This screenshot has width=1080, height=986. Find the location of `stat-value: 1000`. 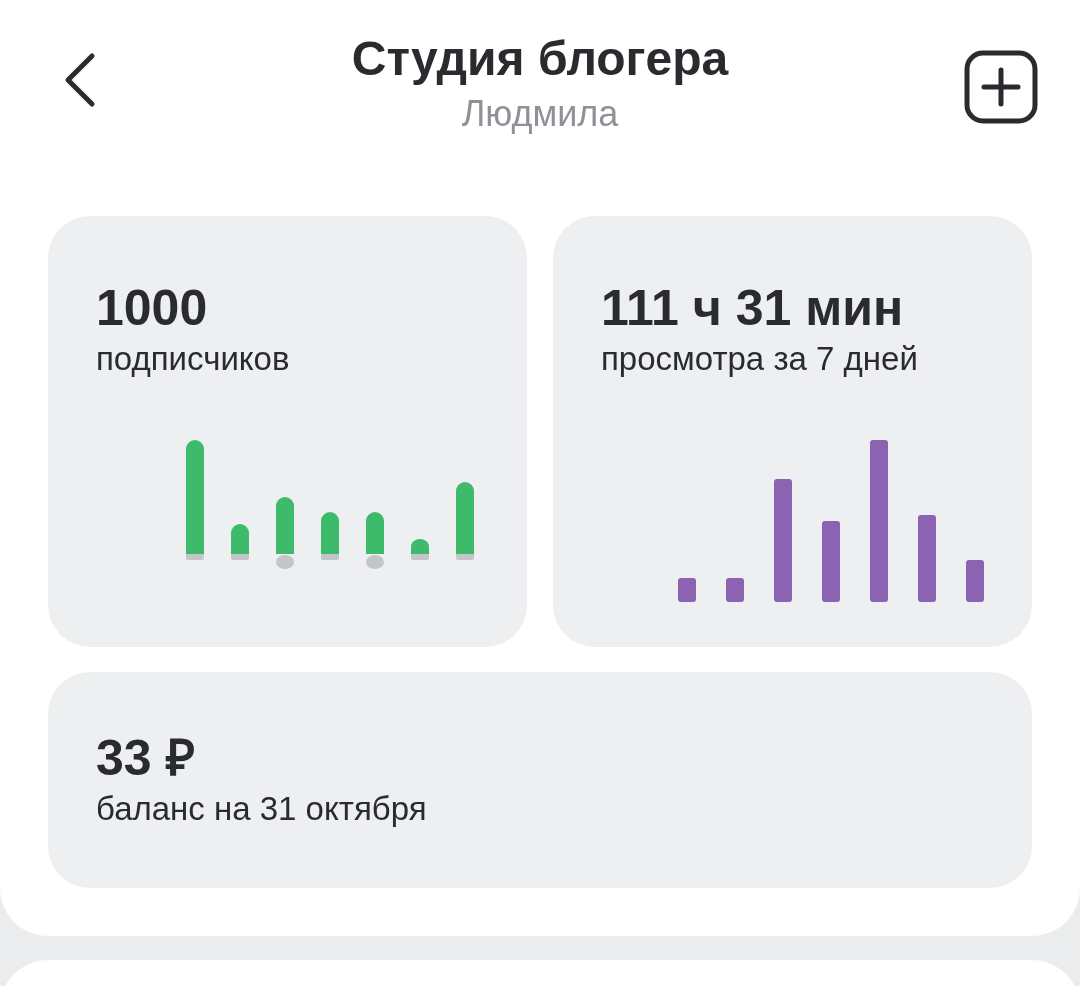

stat-value: 1000 is located at coordinates (152, 308).